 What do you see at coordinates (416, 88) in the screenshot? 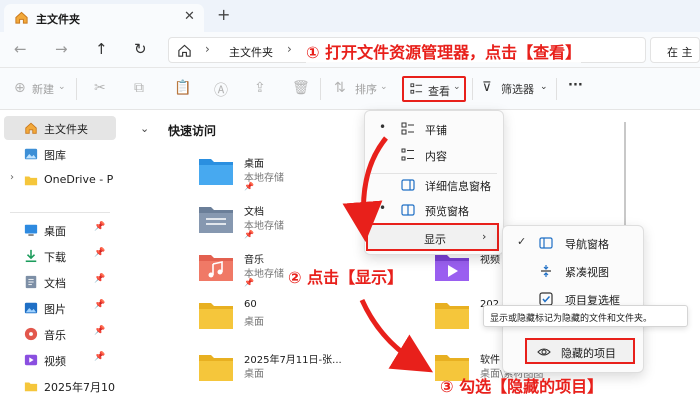
I see `view-list-icon` at bounding box center [416, 88].